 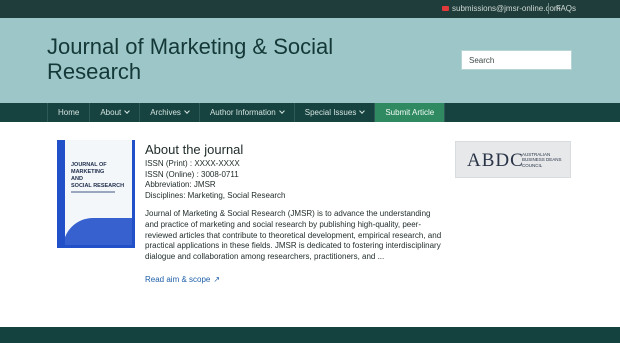 I want to click on nav-item-home: Home, so click(x=69, y=112).